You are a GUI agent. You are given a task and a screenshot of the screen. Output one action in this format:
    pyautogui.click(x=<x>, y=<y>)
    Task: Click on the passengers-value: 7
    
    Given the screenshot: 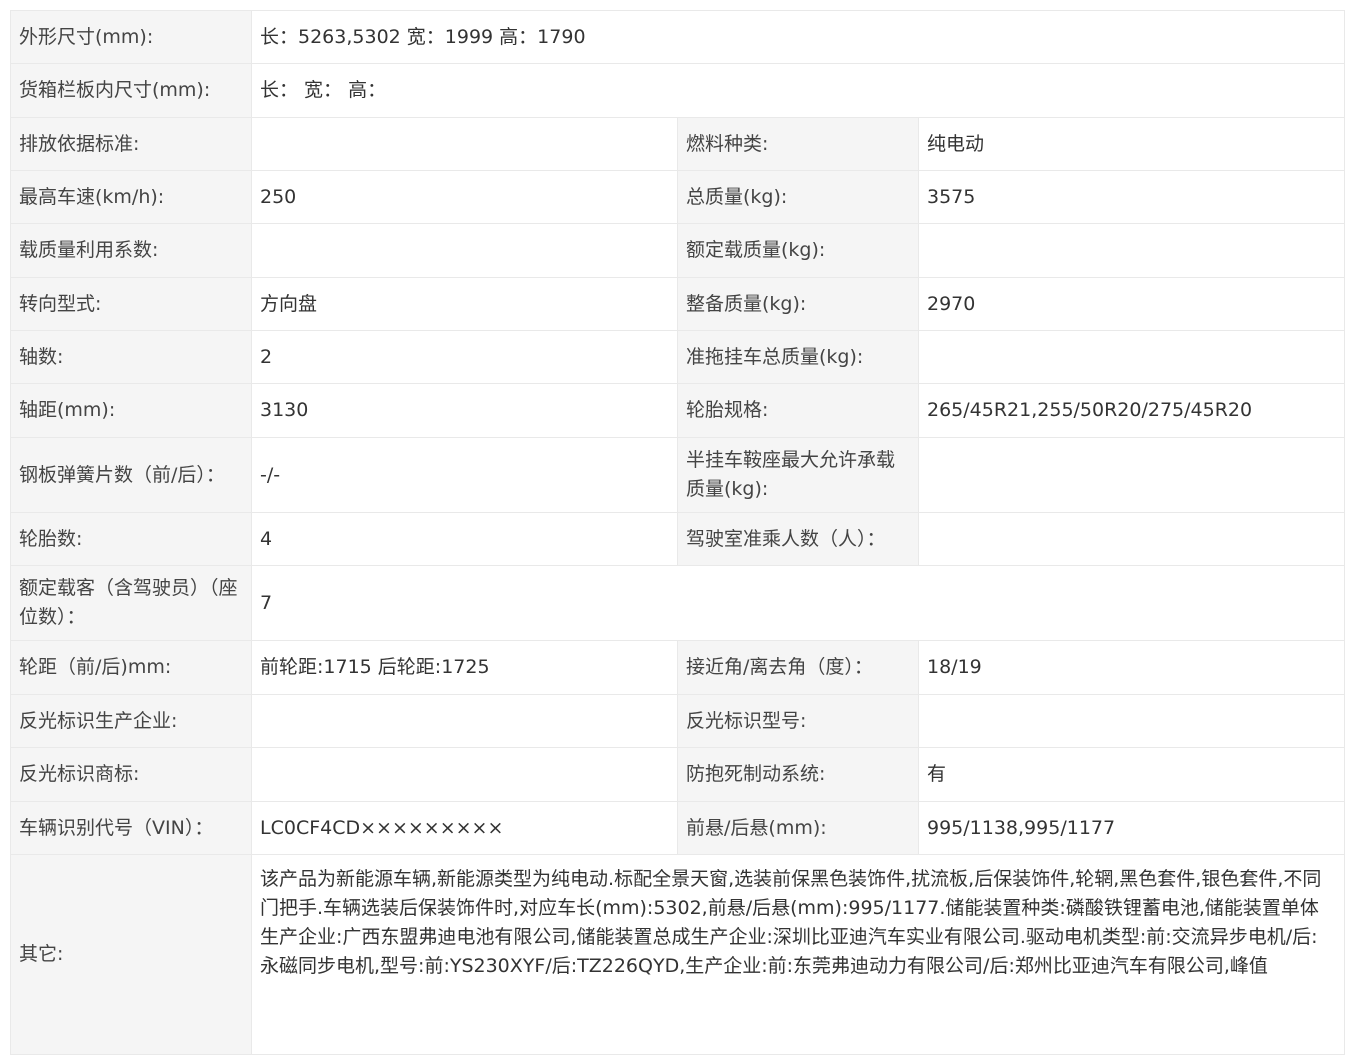 What is the action you would take?
    pyautogui.click(x=798, y=603)
    